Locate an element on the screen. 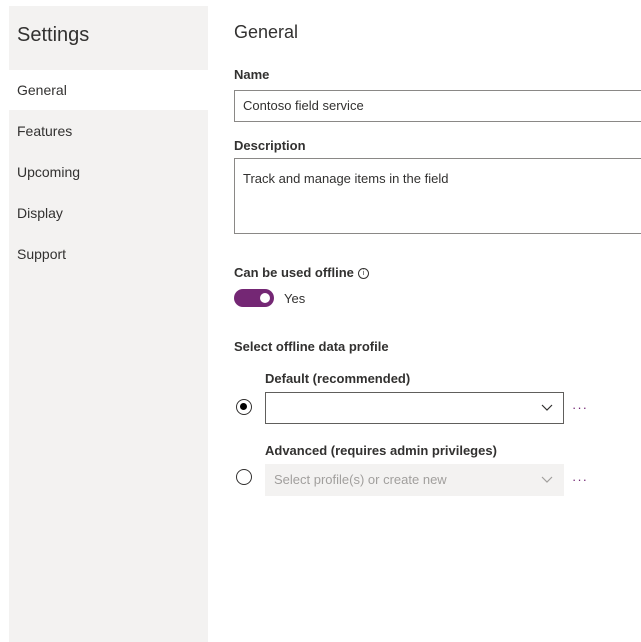  offline-toggle is located at coordinates (254, 298).